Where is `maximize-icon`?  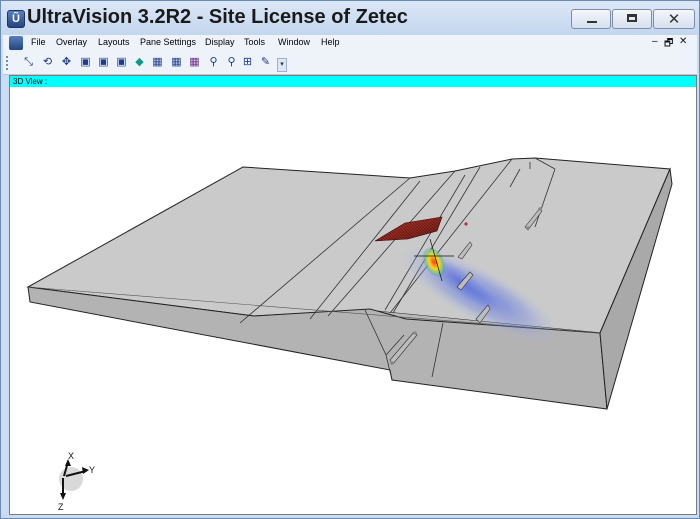
maximize-icon is located at coordinates (632, 18).